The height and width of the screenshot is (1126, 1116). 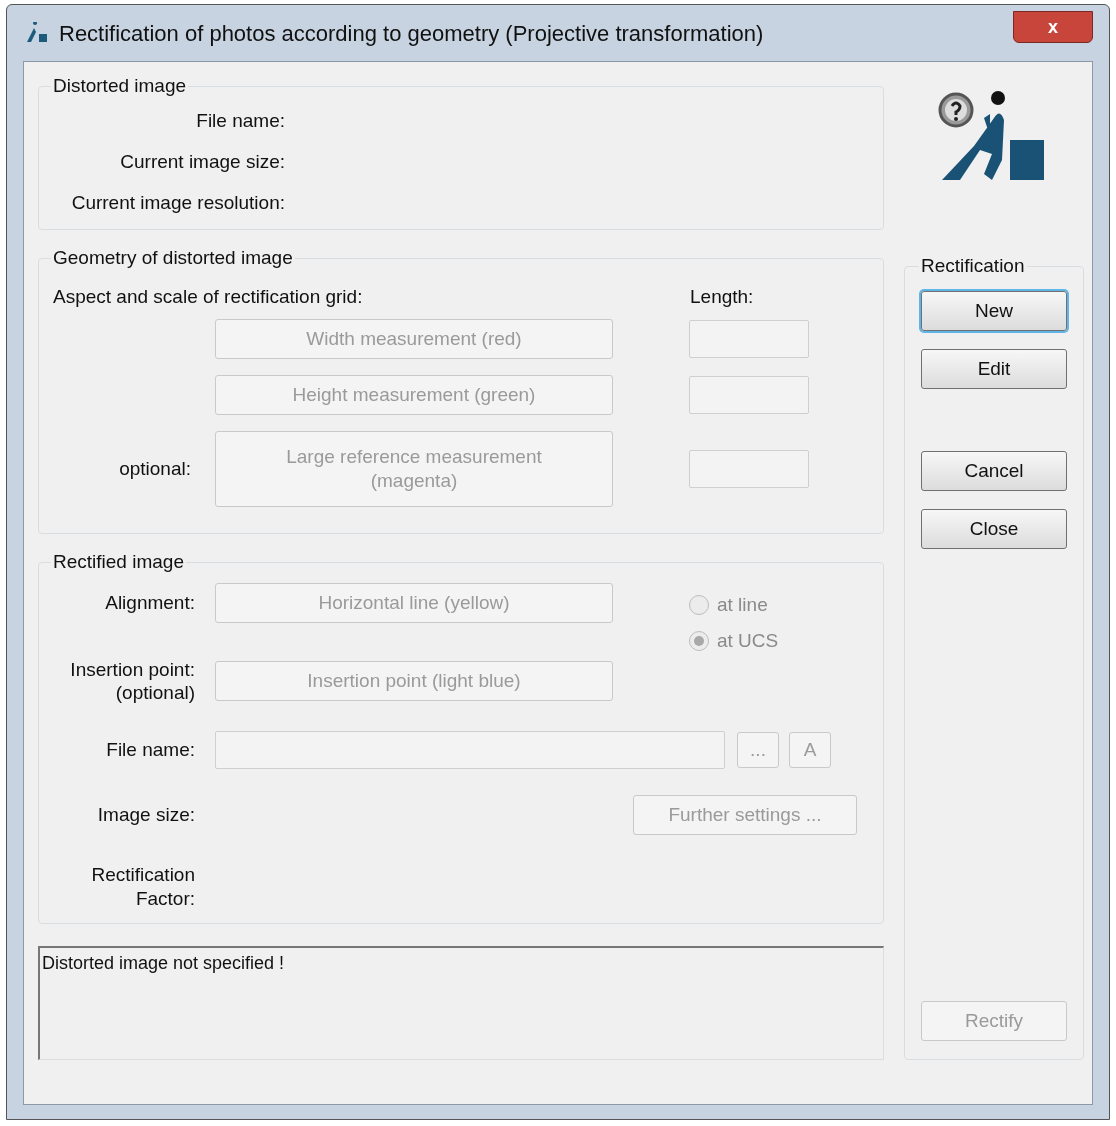 What do you see at coordinates (178, 202) in the screenshot?
I see `field-label: Current image resolution:` at bounding box center [178, 202].